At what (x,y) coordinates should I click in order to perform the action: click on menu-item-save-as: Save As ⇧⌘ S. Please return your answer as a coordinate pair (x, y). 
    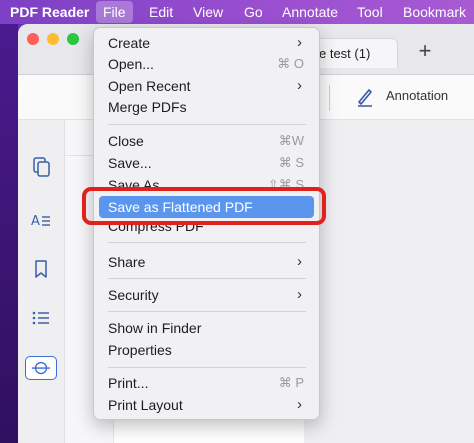
    Looking at the image, I should click on (206, 181).